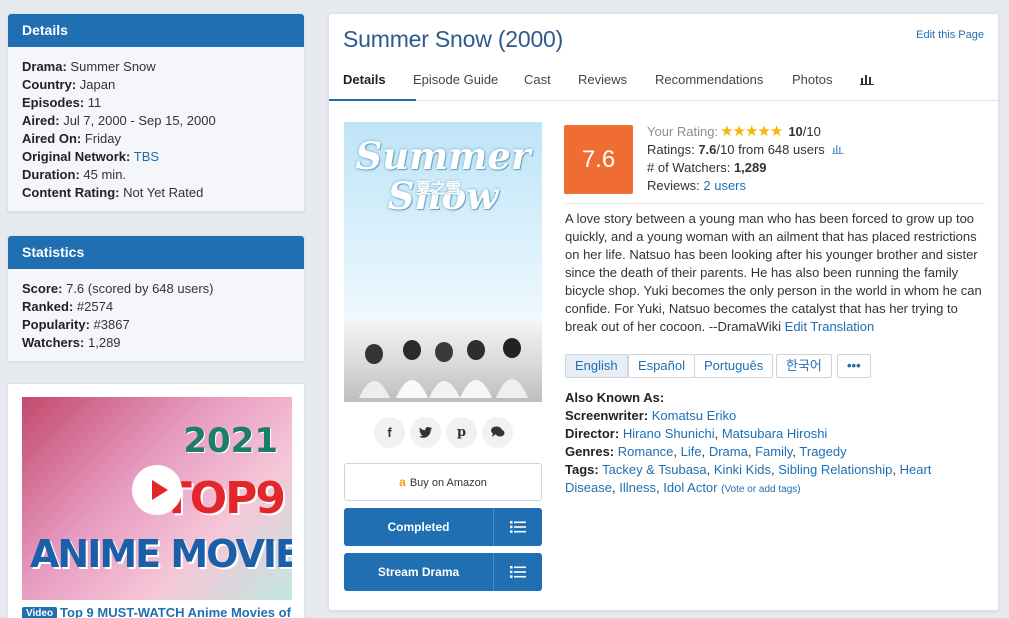 The height and width of the screenshot is (618, 1009). I want to click on poster-cast-photo, so click(443, 361).